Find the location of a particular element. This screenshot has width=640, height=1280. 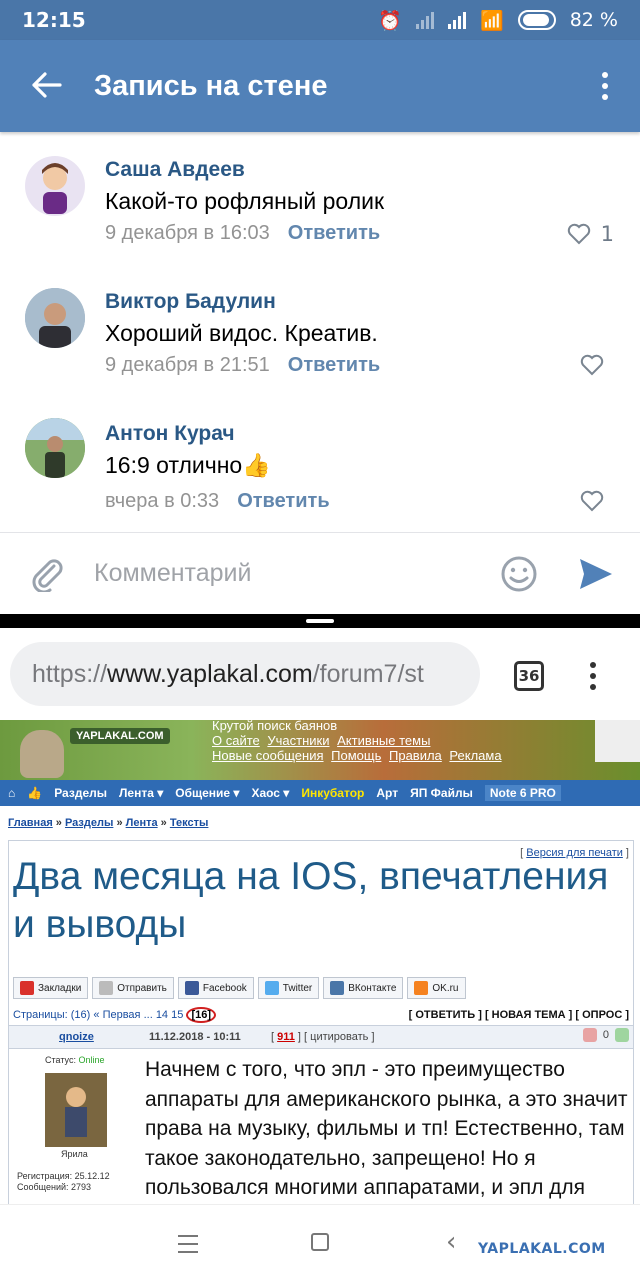

post-date: 11.12.2018 - 10:11 is located at coordinates (195, 1037).